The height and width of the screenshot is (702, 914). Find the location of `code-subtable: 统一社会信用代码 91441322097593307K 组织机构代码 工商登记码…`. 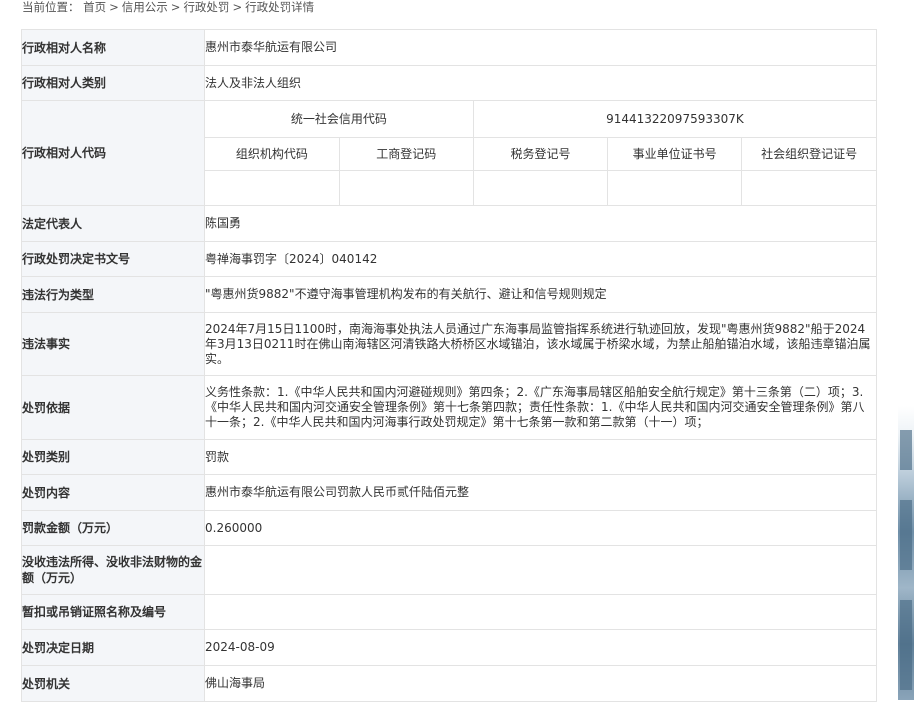

code-subtable: 统一社会信用代码 91441322097593307K 组织机构代码 工商登记码… is located at coordinates (540, 153).